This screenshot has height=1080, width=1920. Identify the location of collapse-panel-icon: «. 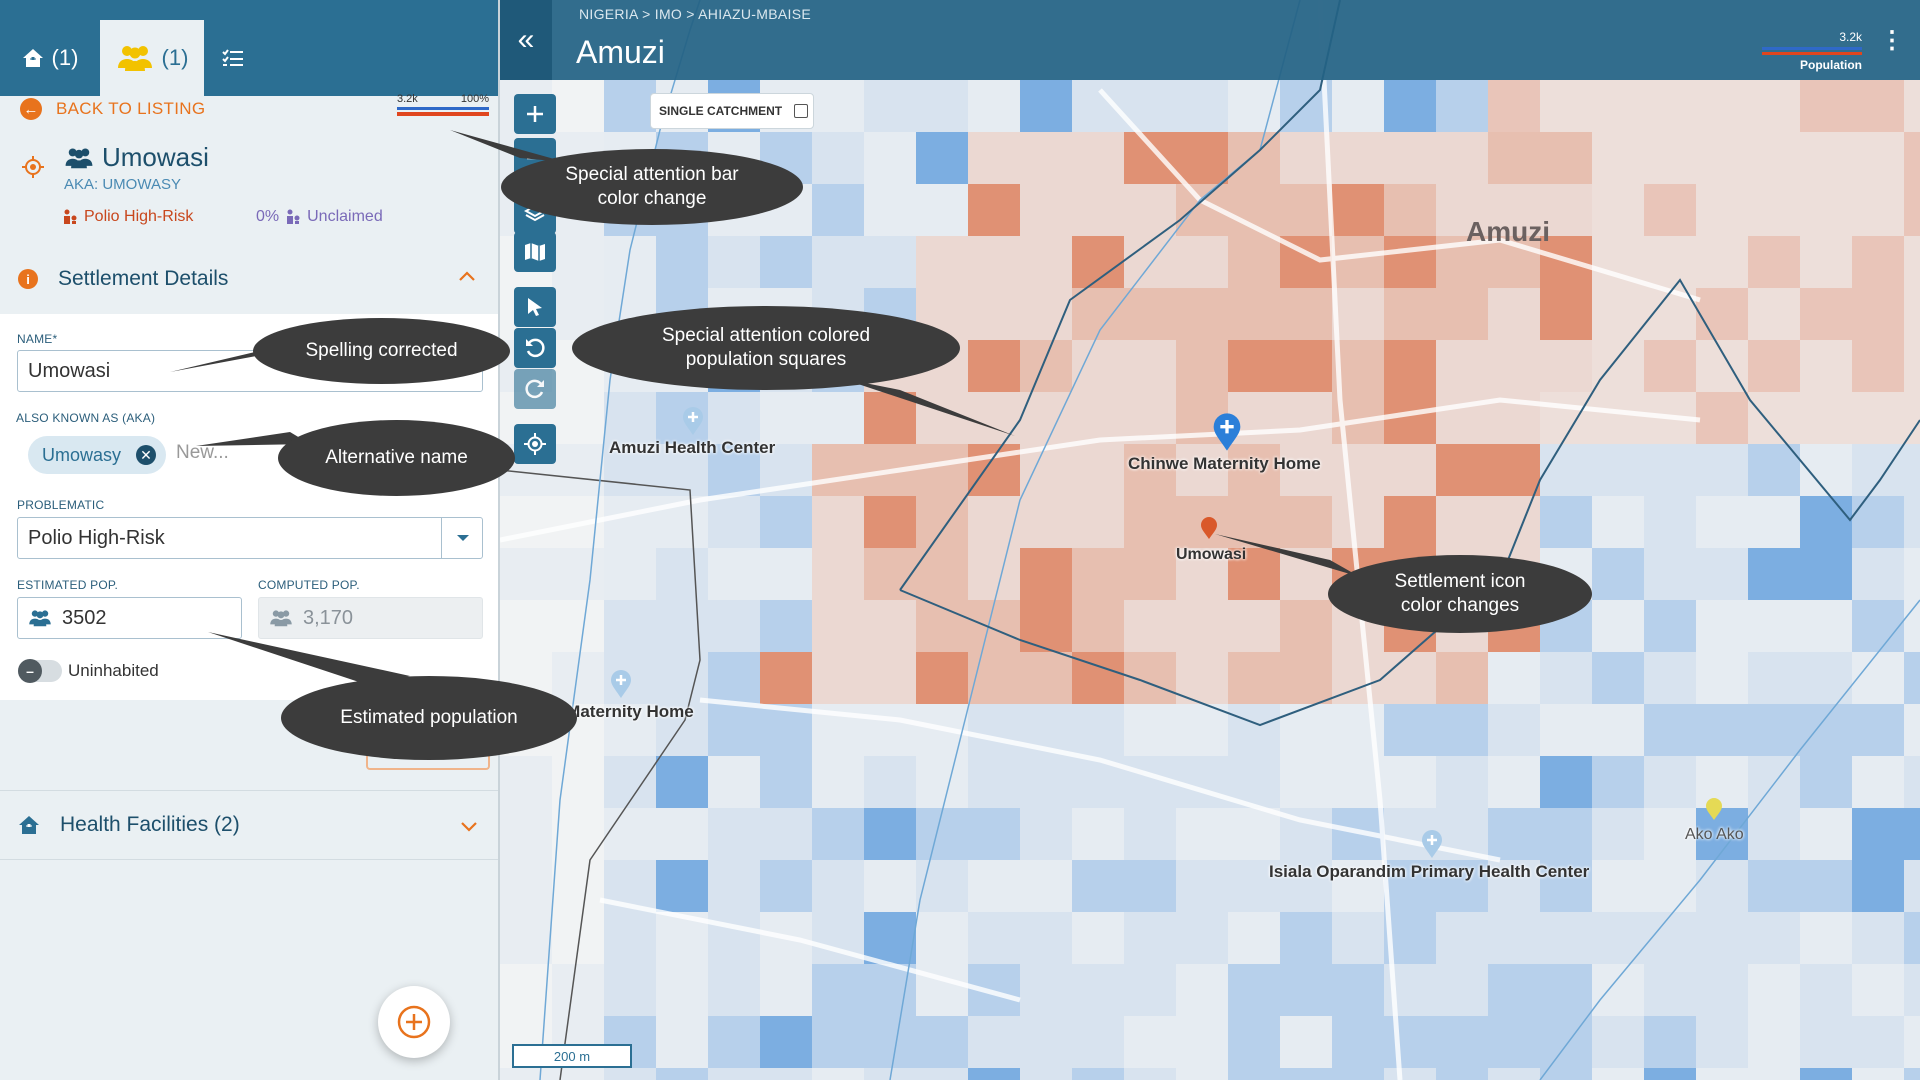
(526, 40).